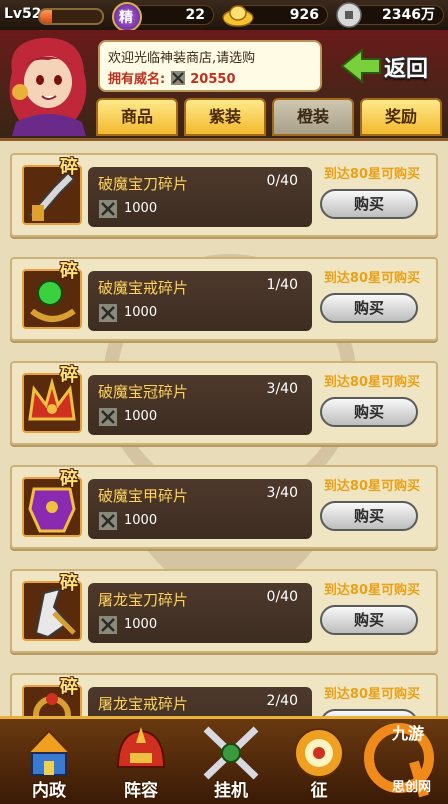 The width and height of the screenshot is (448, 804). Describe the element at coordinates (143, 600) in the screenshot. I see `item-name: 屠龙宝刀碎片` at that location.